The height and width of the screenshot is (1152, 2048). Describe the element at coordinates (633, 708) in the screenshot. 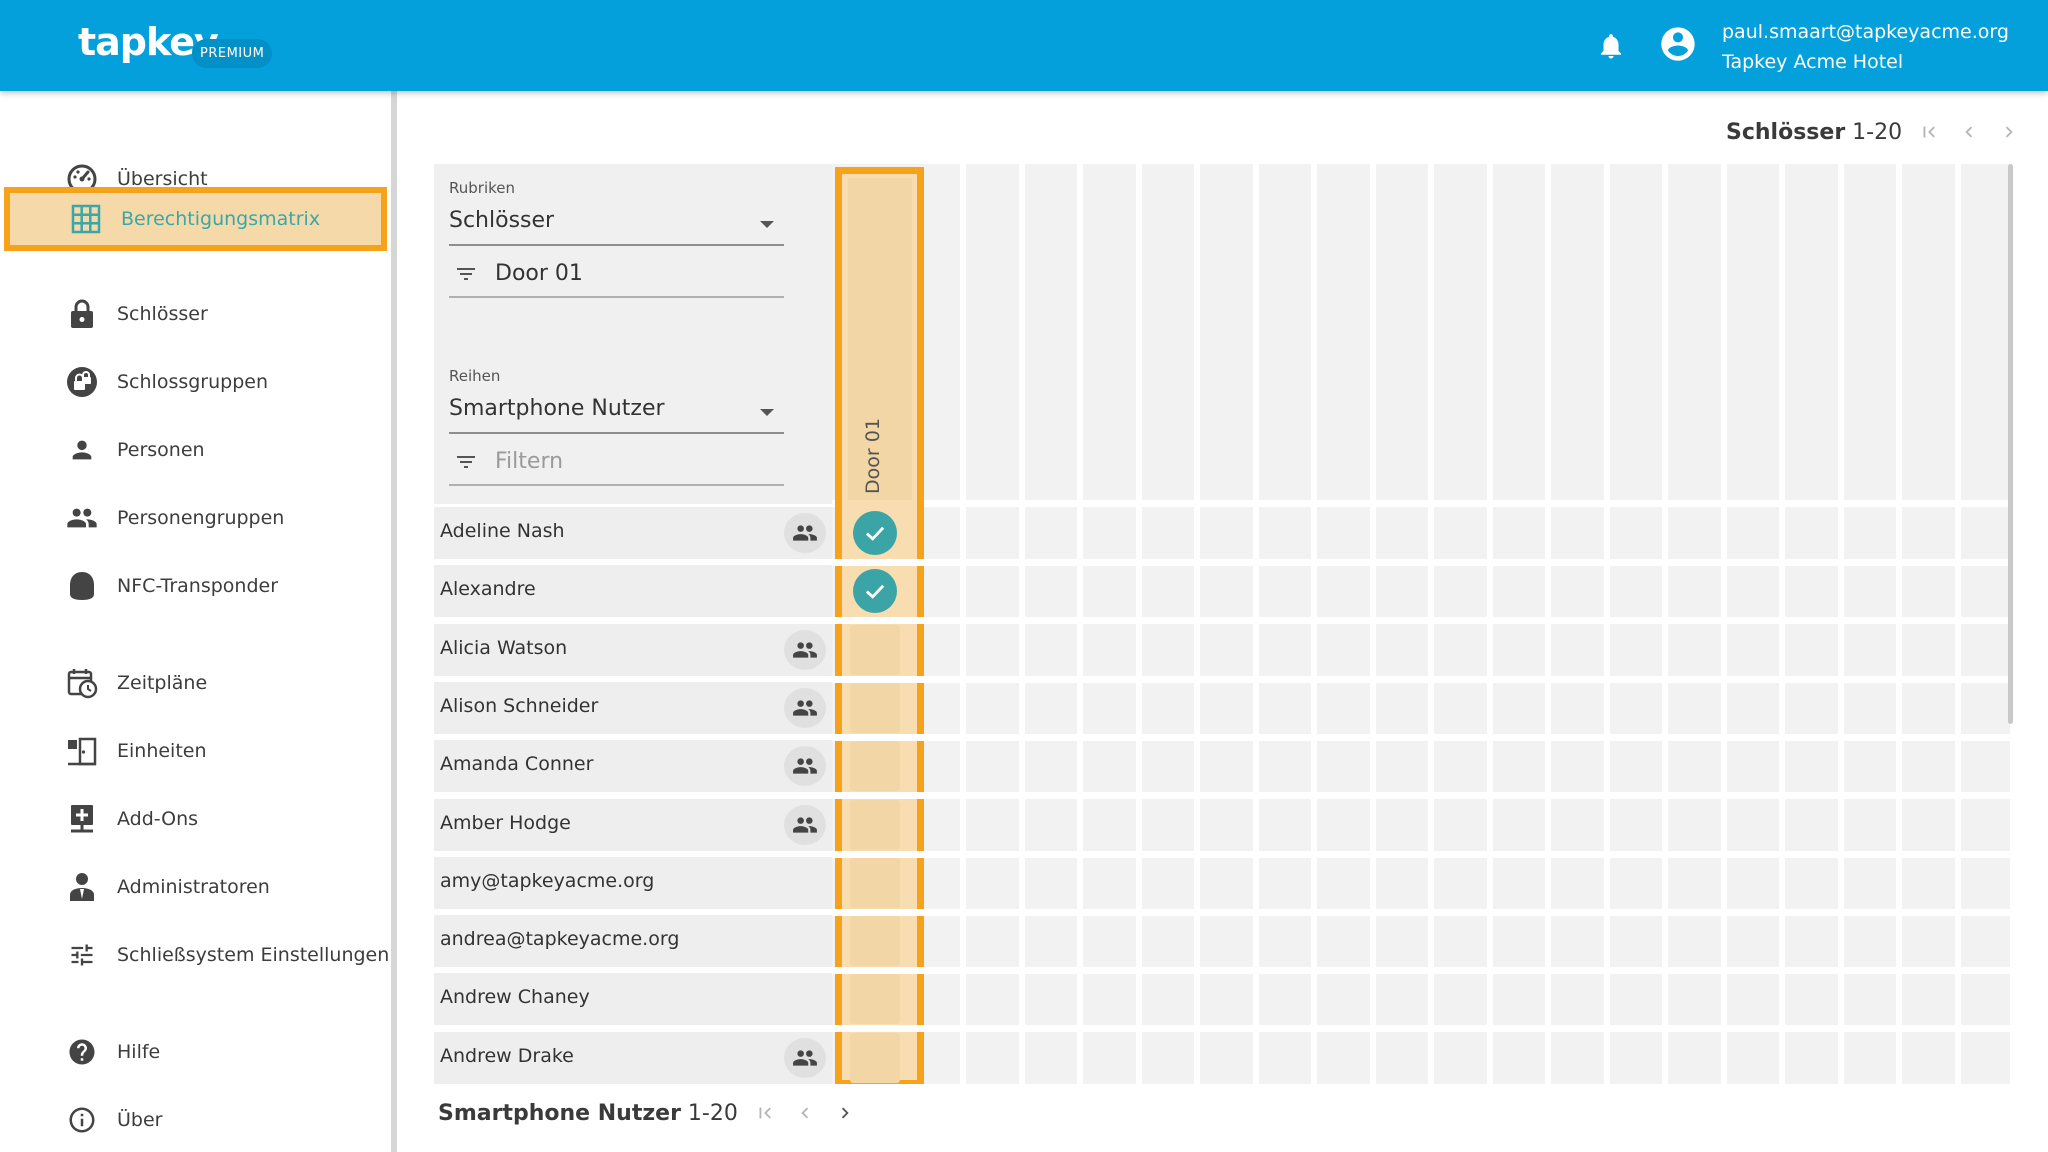

I see `table-row: Alison Schneider` at that location.